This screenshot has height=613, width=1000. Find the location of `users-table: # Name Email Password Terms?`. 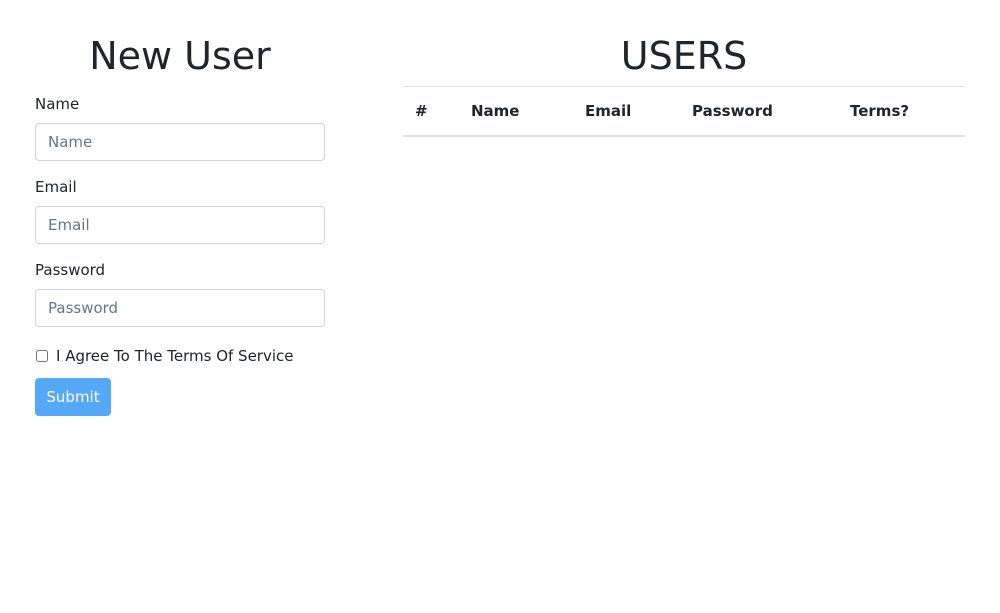

users-table: # Name Email Password Terms? is located at coordinates (684, 111).